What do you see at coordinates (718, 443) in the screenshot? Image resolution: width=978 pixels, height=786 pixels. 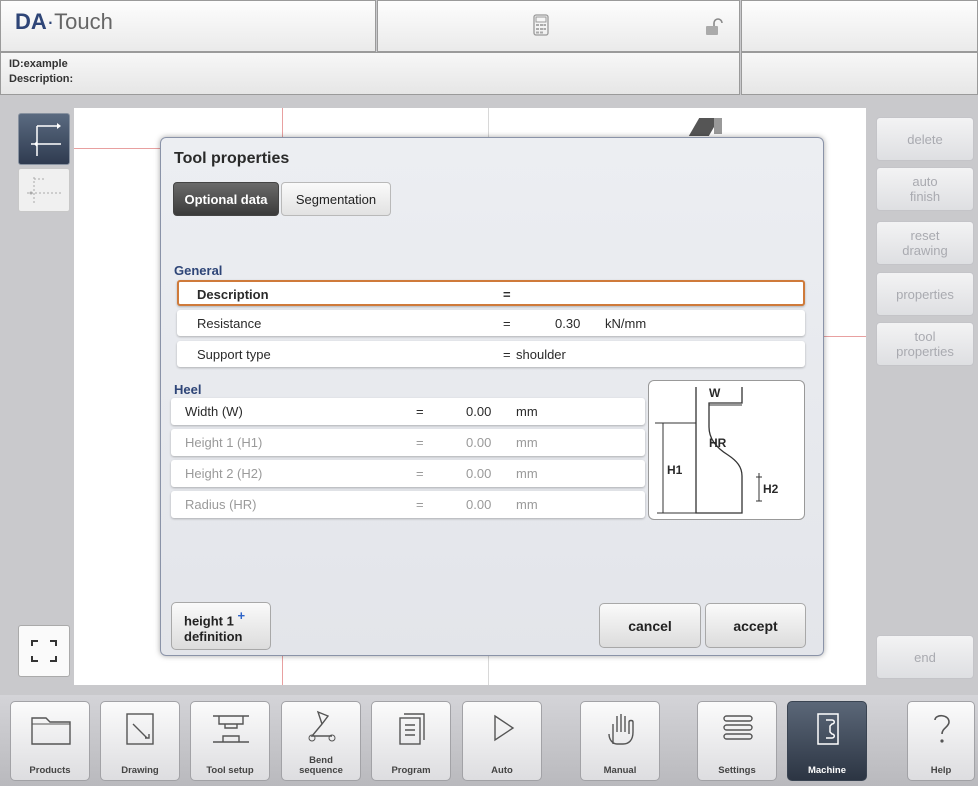 I see `label-hr: HR` at bounding box center [718, 443].